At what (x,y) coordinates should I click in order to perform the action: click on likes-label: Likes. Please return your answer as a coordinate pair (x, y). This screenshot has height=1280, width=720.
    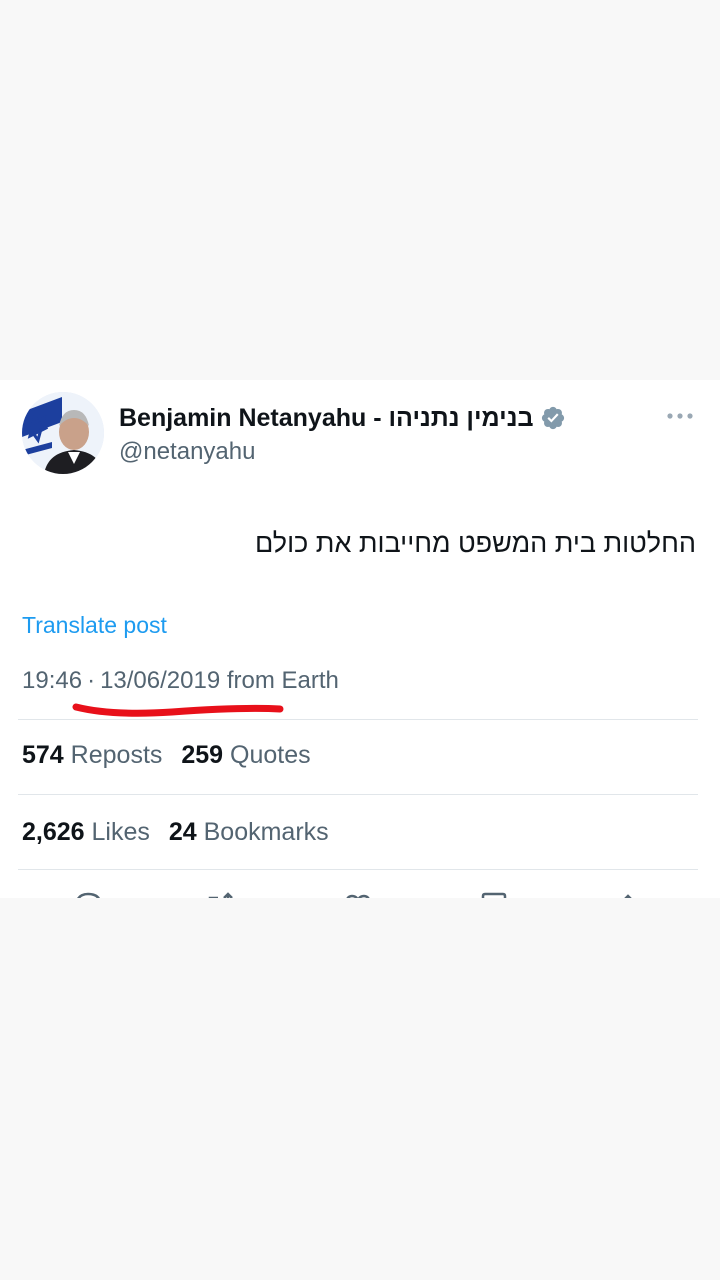
    Looking at the image, I should click on (120, 832).